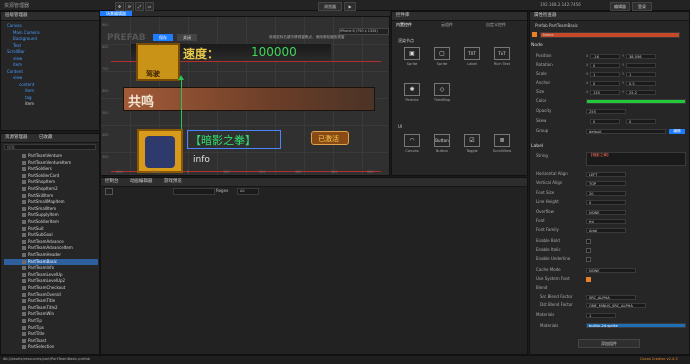 The image size is (690, 364). Describe the element at coordinates (626, 131) in the screenshot. I see `group-select: default` at that location.